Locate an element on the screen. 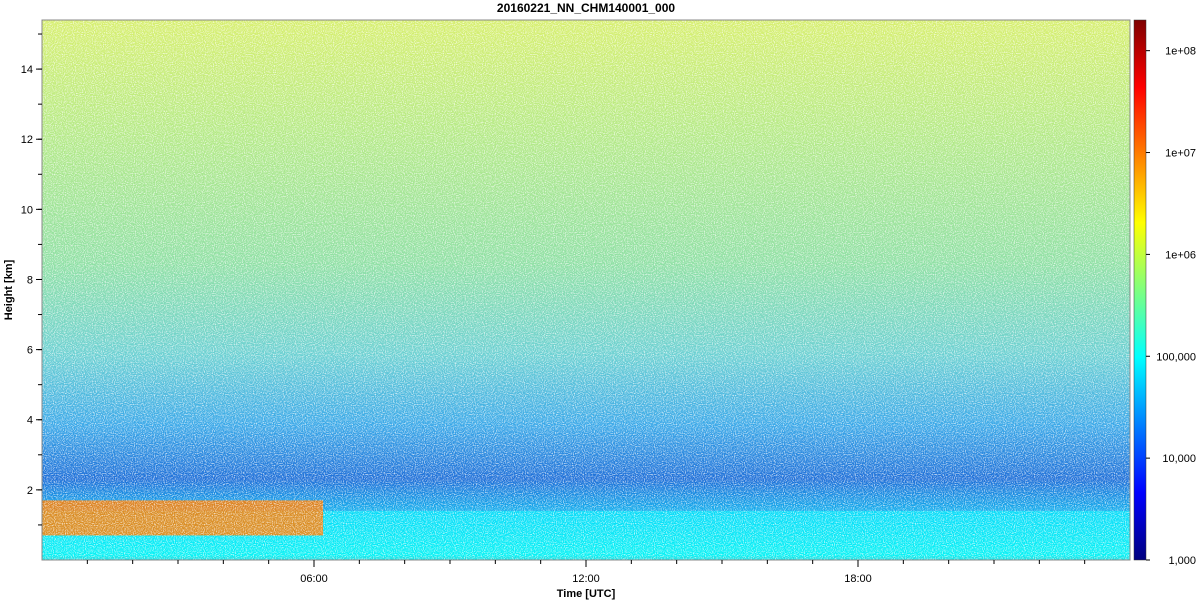  y-axis: 2 4 6 8 10 12 14 is located at coordinates (31, 279).